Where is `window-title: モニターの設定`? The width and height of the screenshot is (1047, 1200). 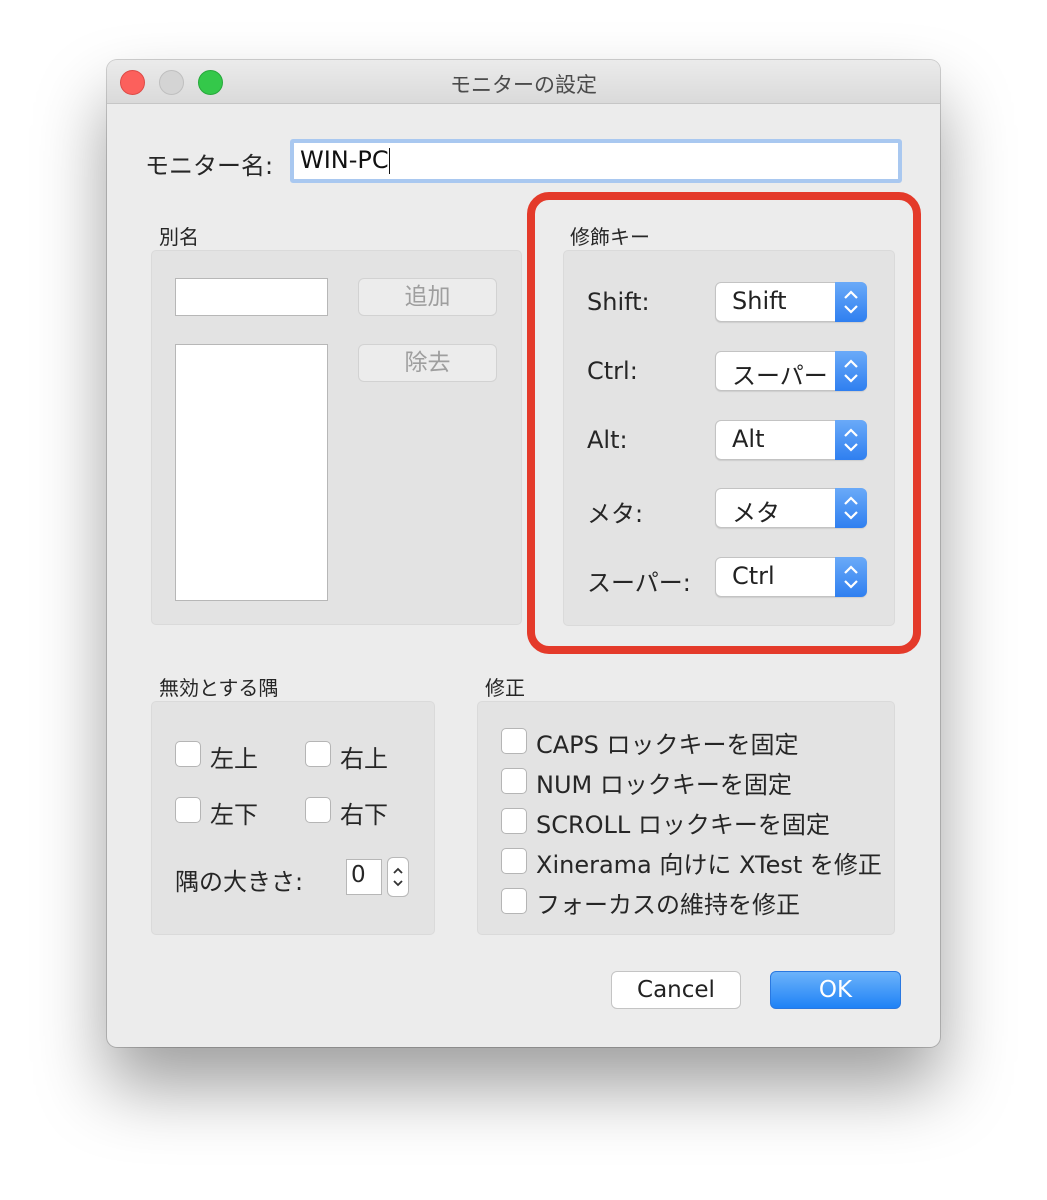
window-title: モニターの設定 is located at coordinates (523, 85).